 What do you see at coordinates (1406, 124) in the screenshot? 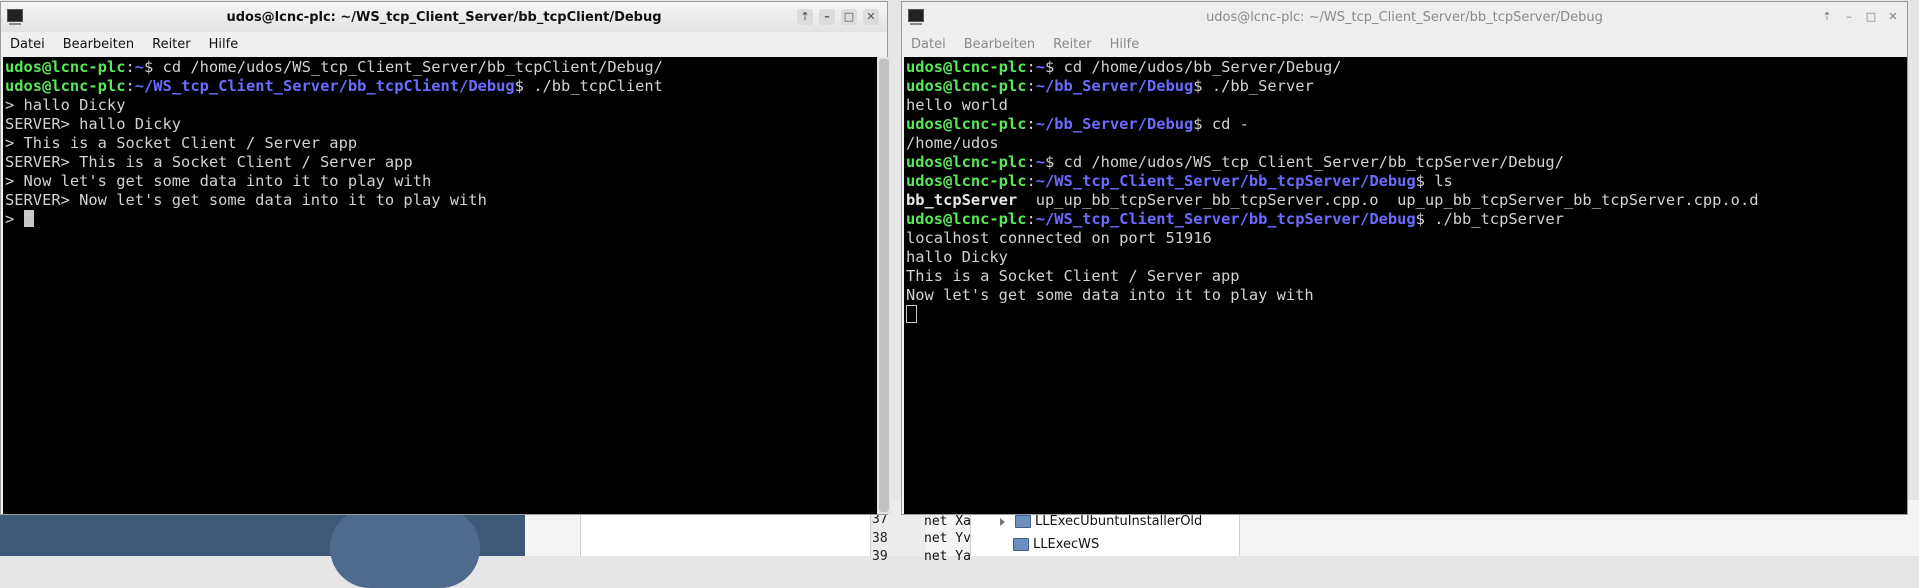
I see `terminal-line: udos@lcnc-plc:~/bb_Server/Debug$ cd -` at bounding box center [1406, 124].